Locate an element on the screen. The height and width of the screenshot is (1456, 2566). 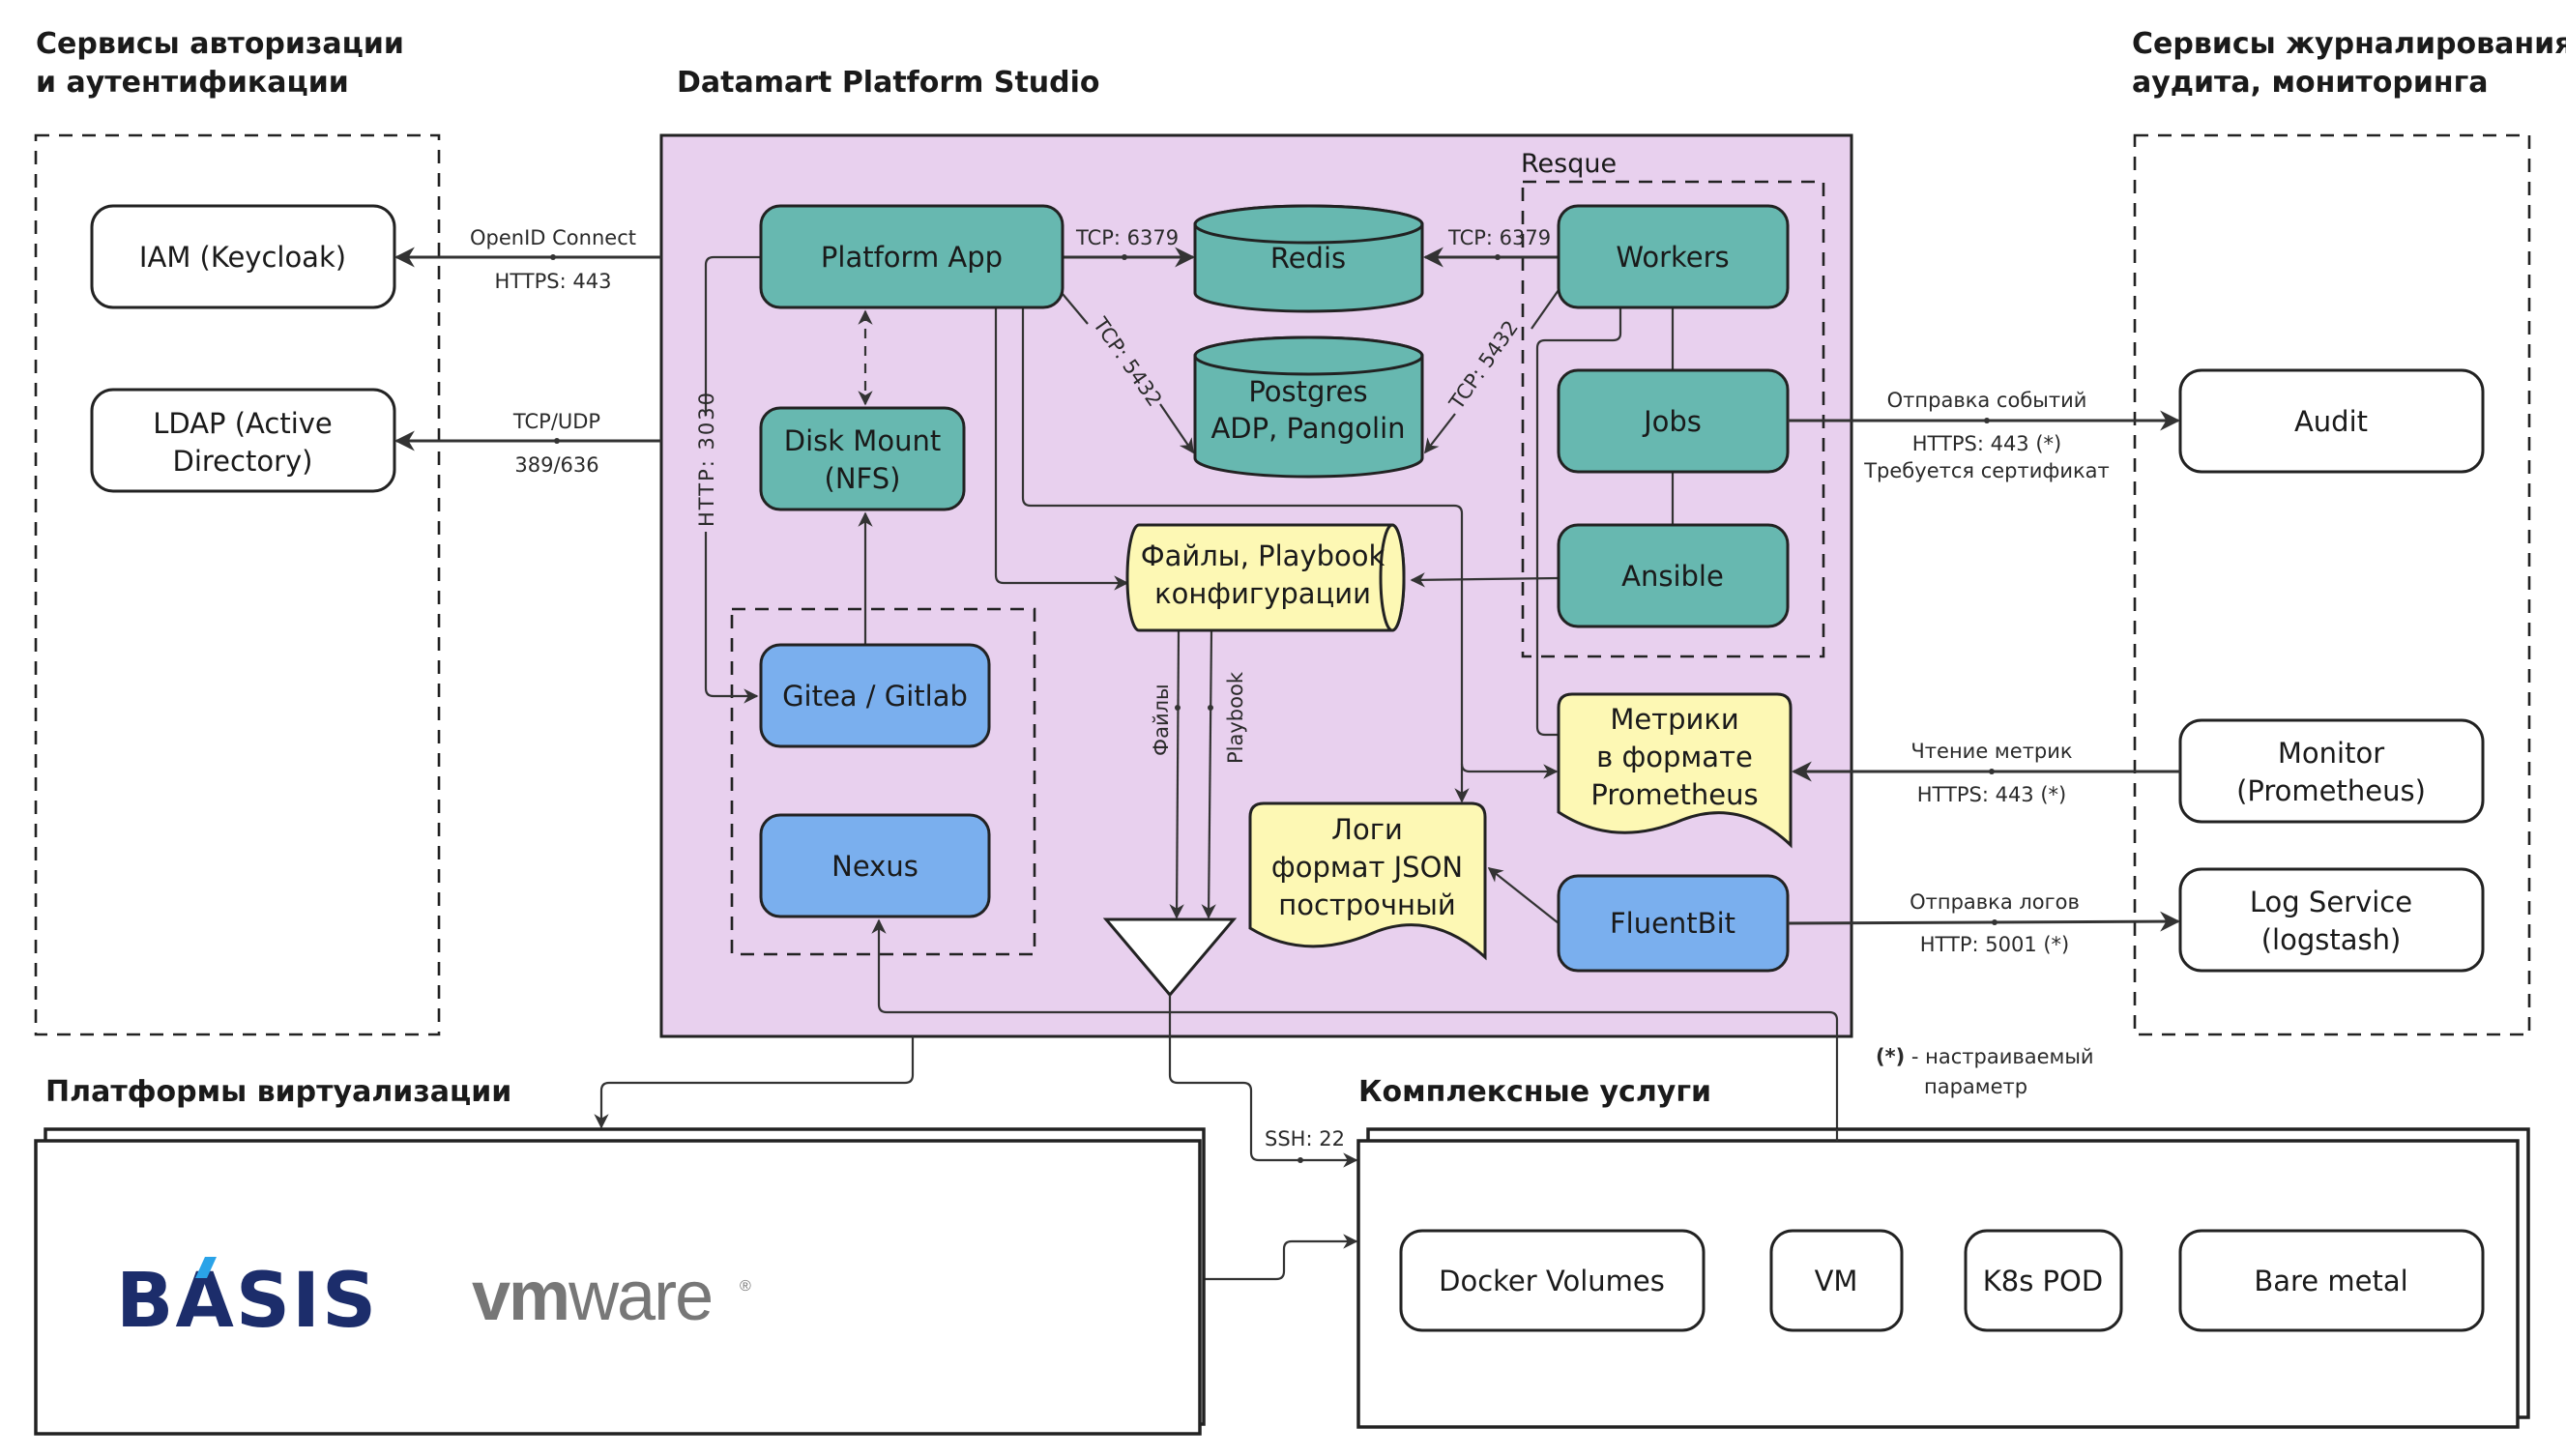
monitor-label-line1: Monitor is located at coordinates (2331, 754).